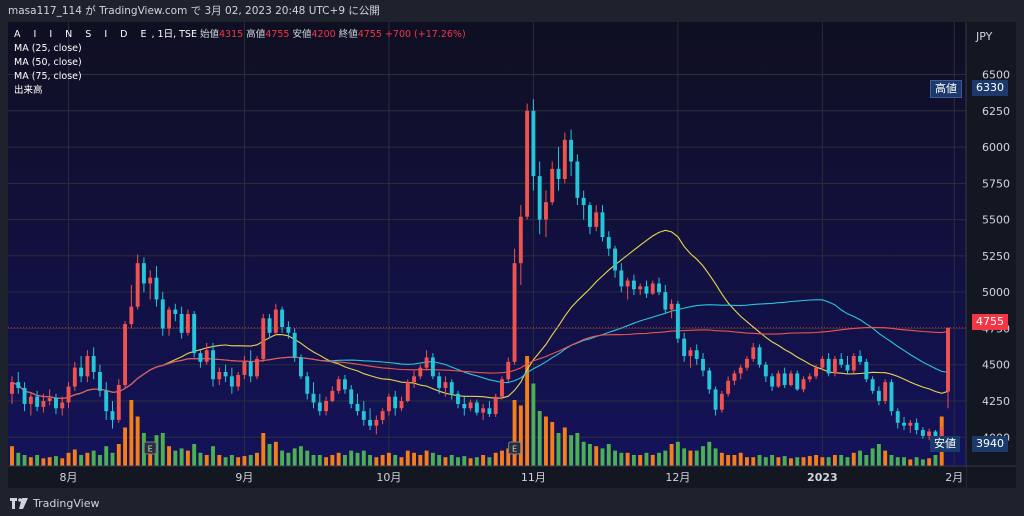 Image resolution: width=1024 pixels, height=516 pixels. What do you see at coordinates (996, 147) in the screenshot?
I see `price-tick-label: 6000` at bounding box center [996, 147].